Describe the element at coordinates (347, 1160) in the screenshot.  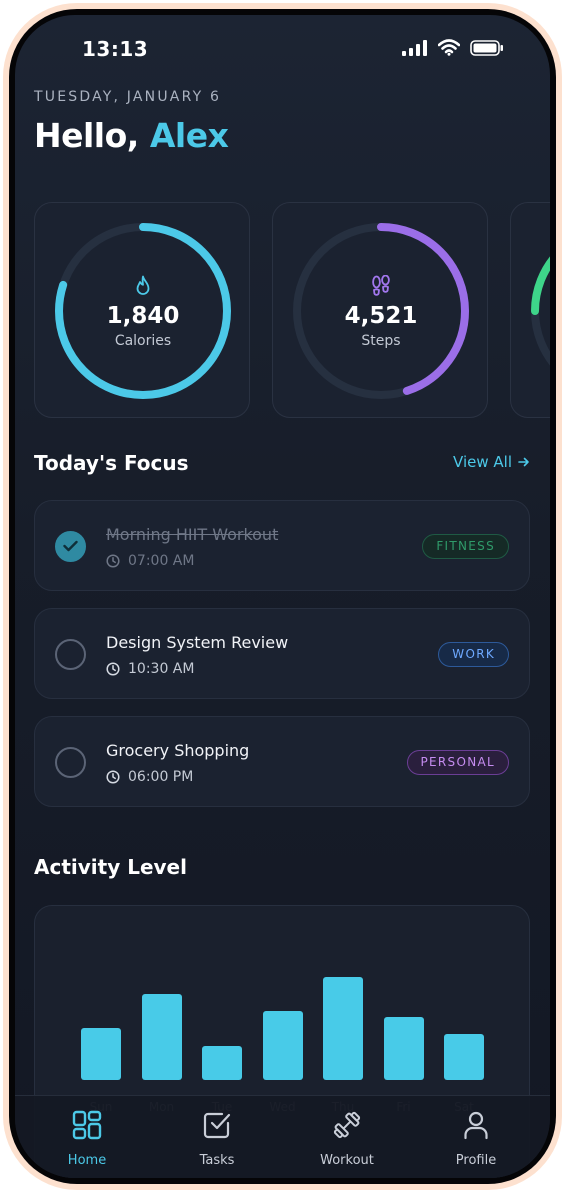
I see `tab-workout-label: Workout` at that location.